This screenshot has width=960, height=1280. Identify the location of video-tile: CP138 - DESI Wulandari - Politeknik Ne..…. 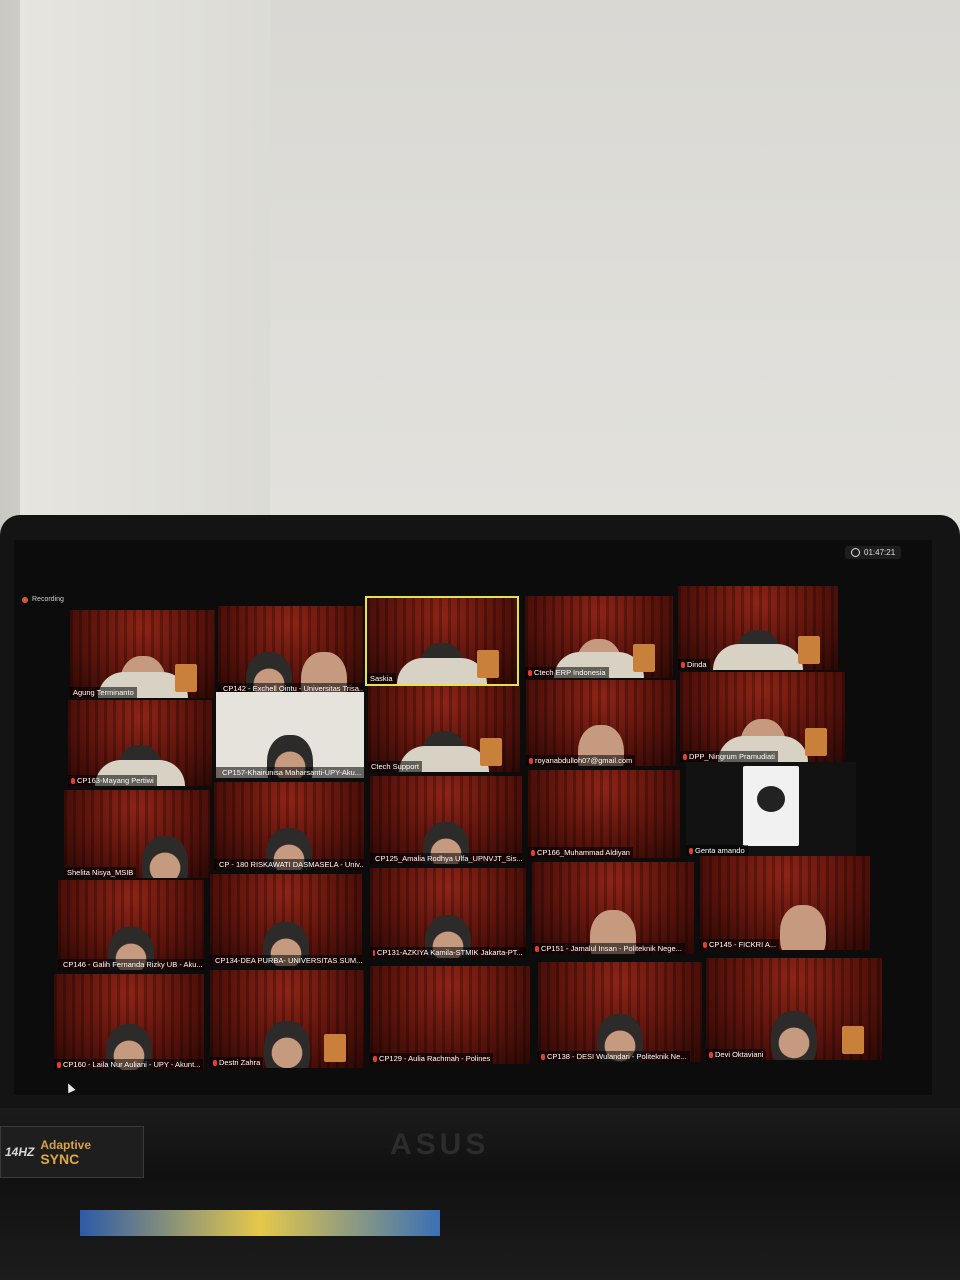
(620, 1012).